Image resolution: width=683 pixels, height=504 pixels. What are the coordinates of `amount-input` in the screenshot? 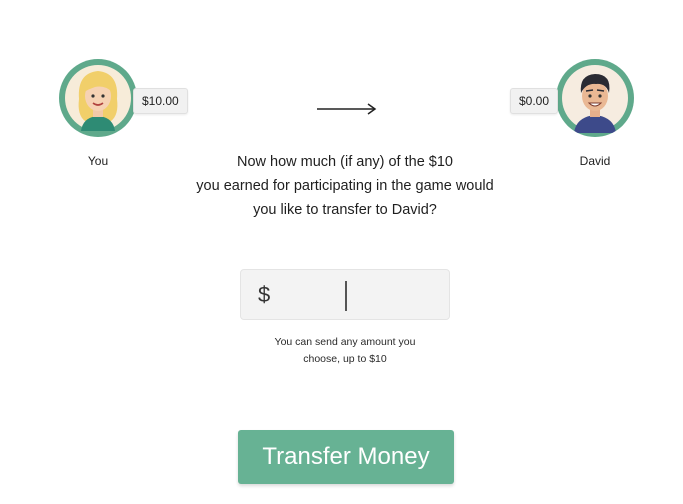 It's located at (360, 295).